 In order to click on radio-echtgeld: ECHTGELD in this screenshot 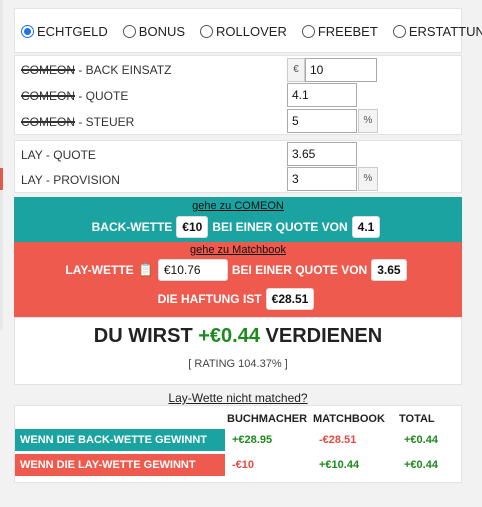, I will do `click(64, 31)`.